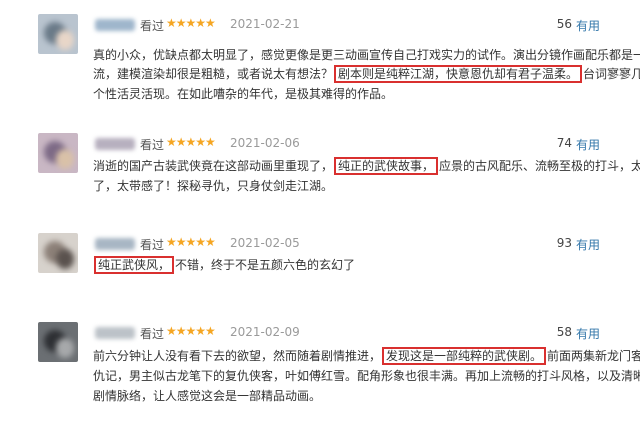 Image resolution: width=640 pixels, height=422 pixels. What do you see at coordinates (564, 24) in the screenshot?
I see `useful-count: 56` at bounding box center [564, 24].